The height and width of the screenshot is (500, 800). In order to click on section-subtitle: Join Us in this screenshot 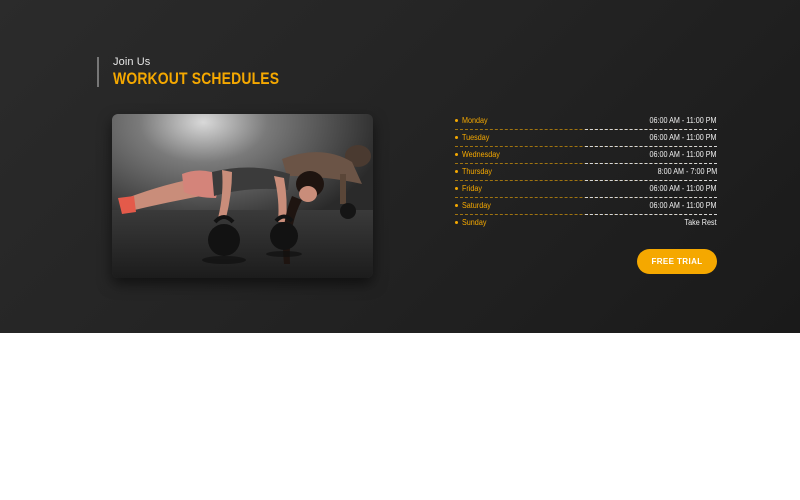, I will do `click(132, 62)`.